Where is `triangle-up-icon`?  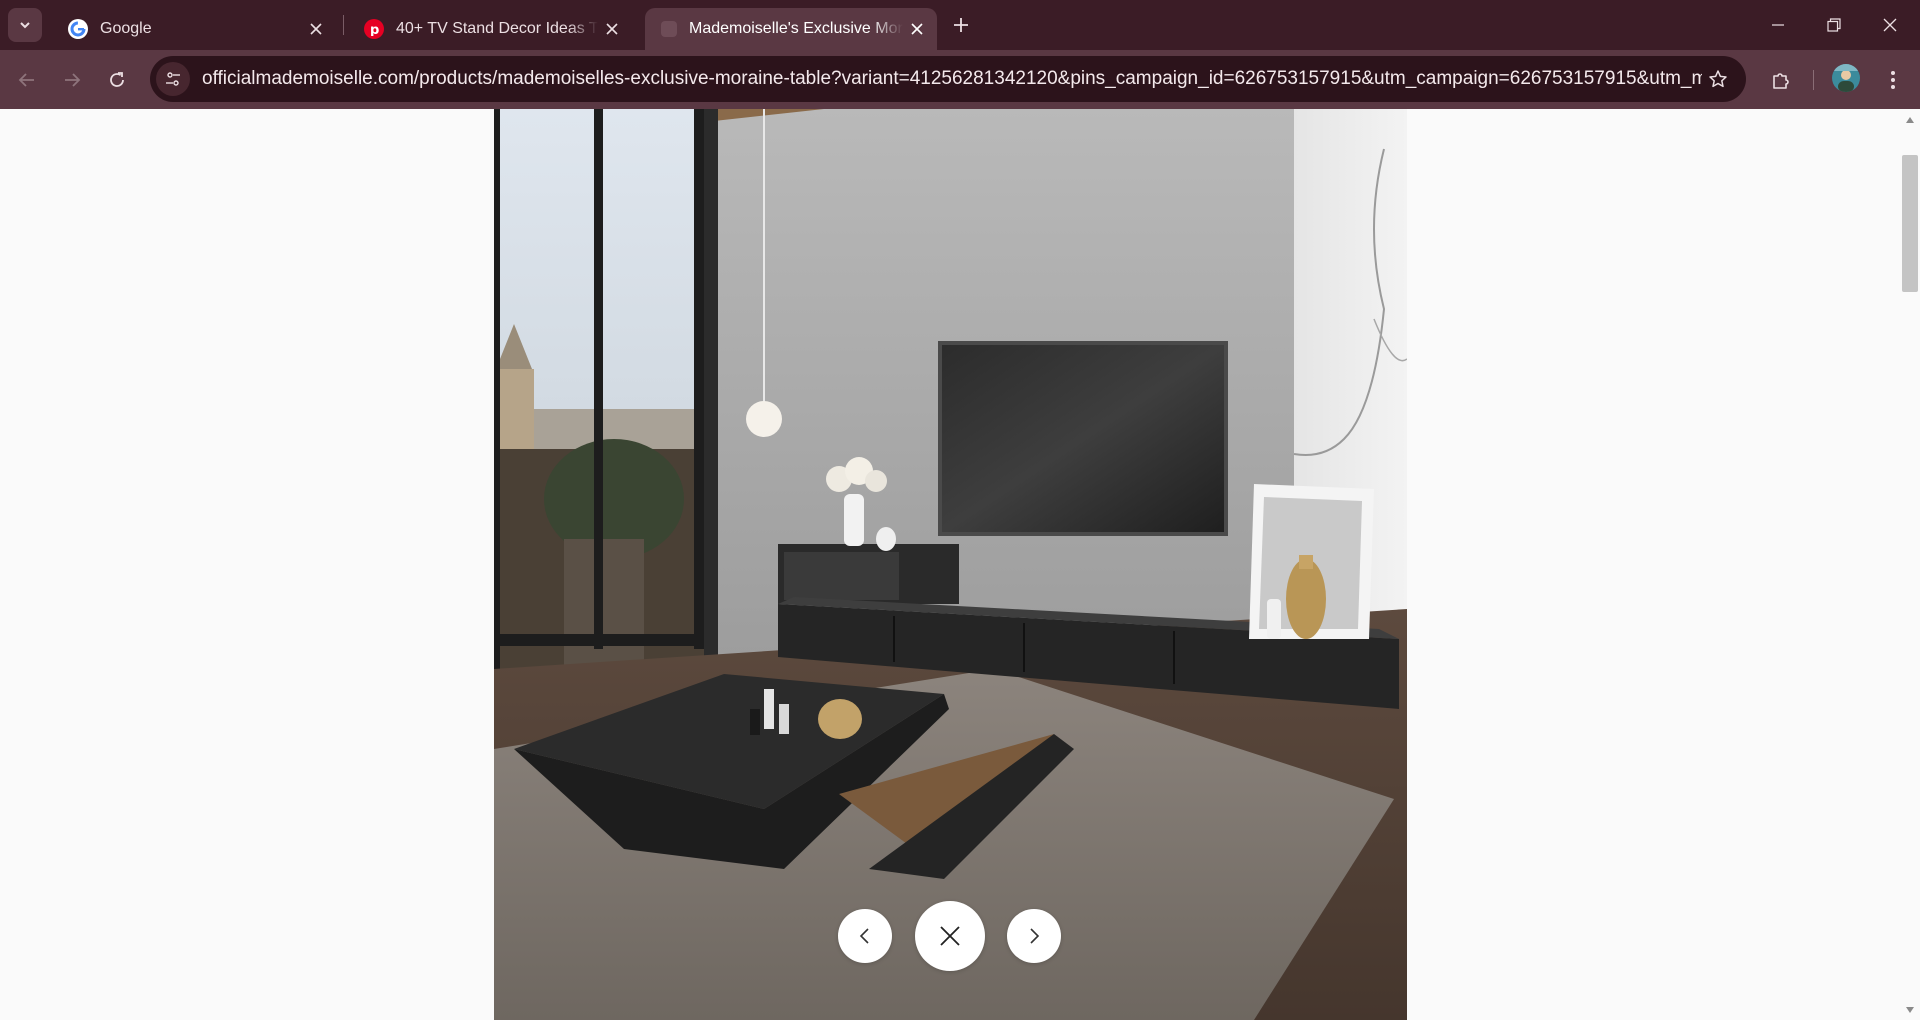
triangle-up-icon is located at coordinates (1910, 120).